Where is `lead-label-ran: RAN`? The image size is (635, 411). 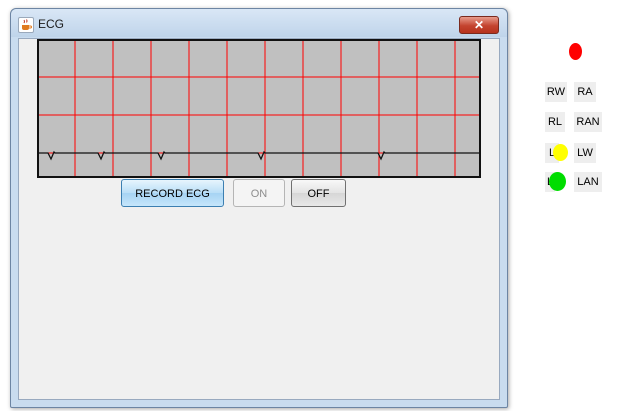 lead-label-ran: RAN is located at coordinates (588, 122).